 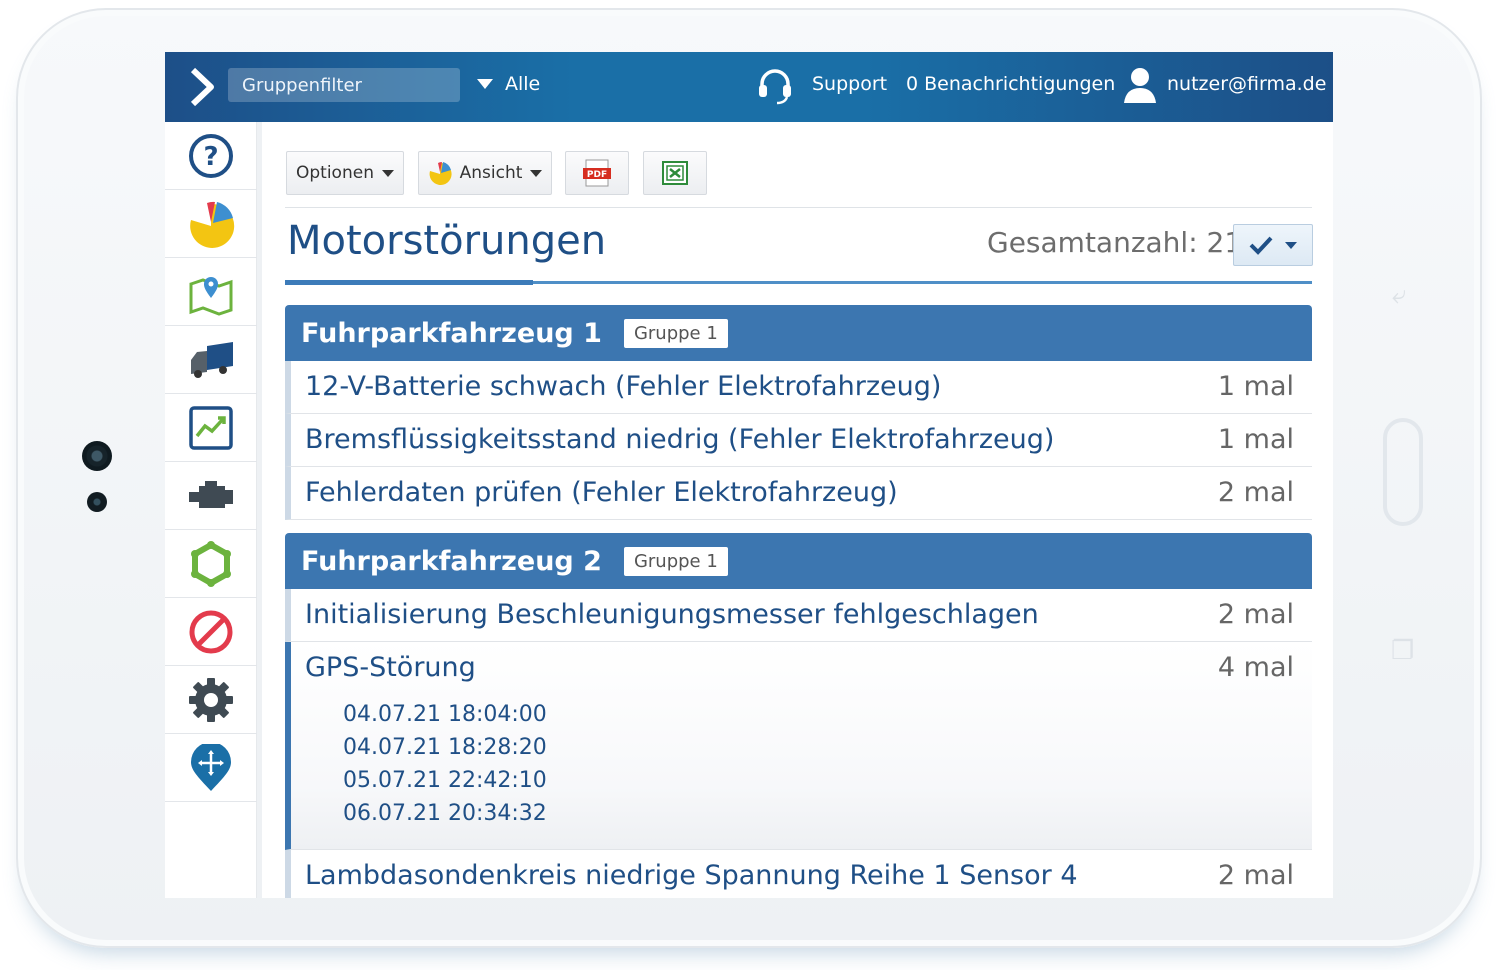 I want to click on notifications-link: 0 Benachrichtigungen, so click(x=1010, y=84).